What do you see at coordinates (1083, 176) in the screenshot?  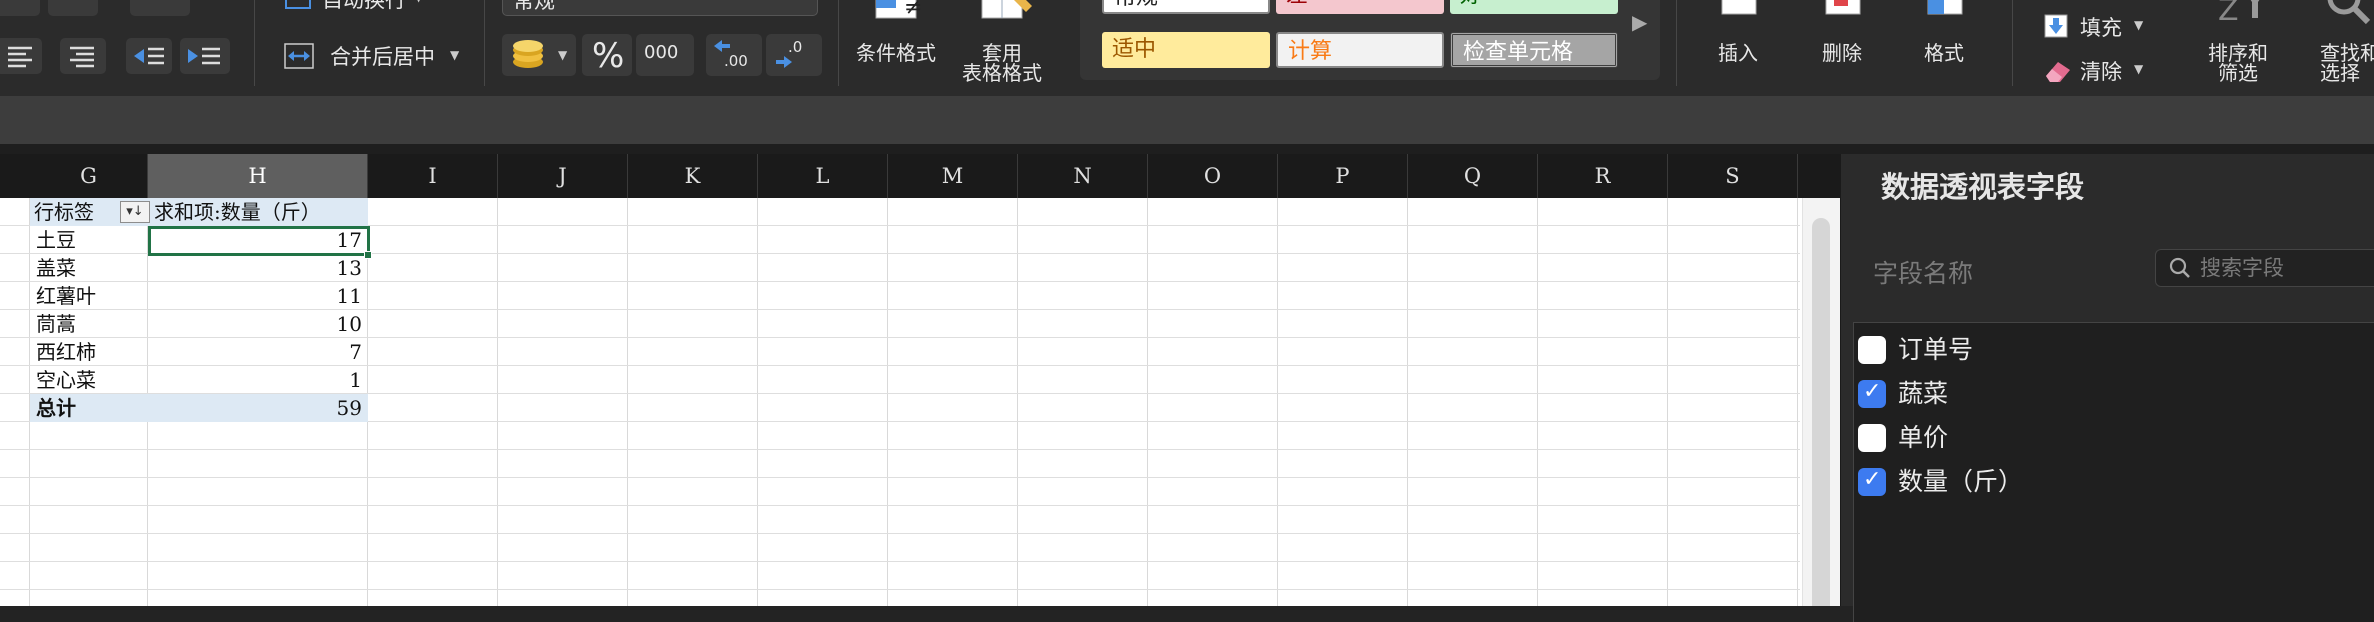 I see `column-header-n: N` at bounding box center [1083, 176].